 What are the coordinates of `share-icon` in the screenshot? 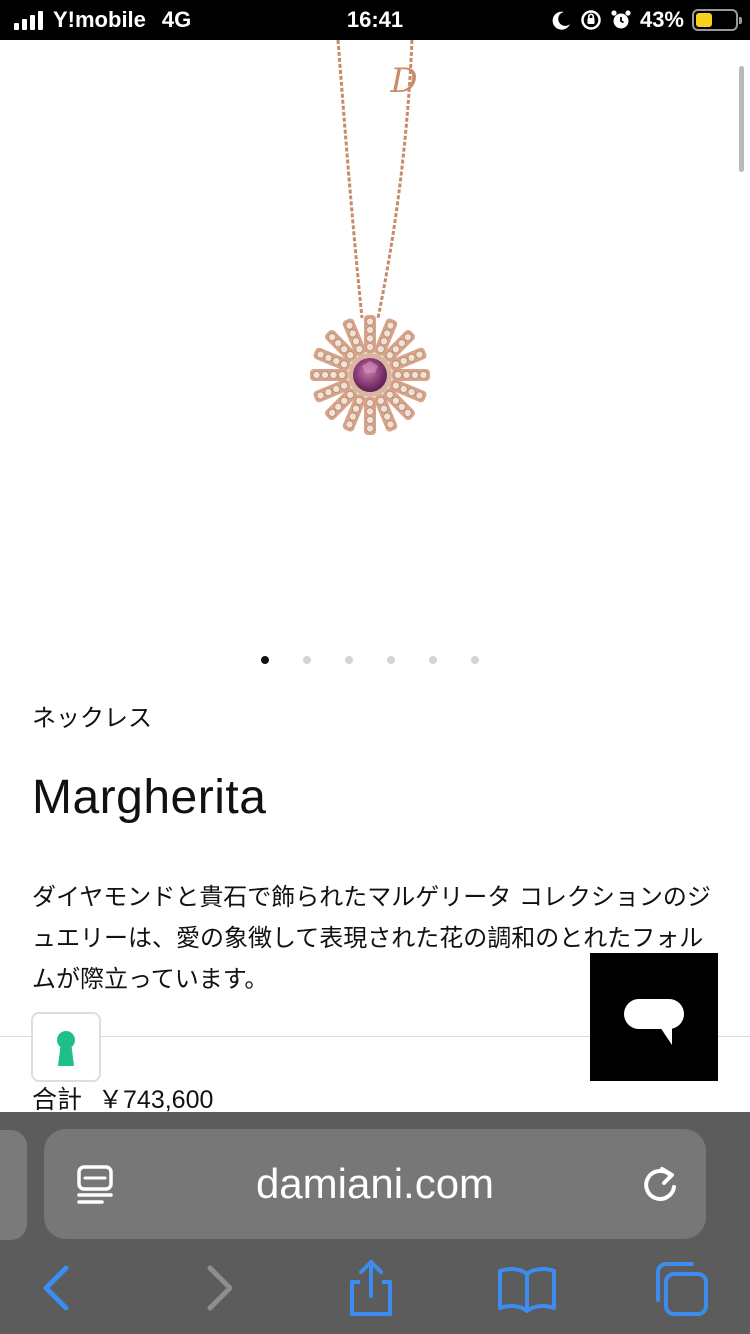 It's located at (371, 1288).